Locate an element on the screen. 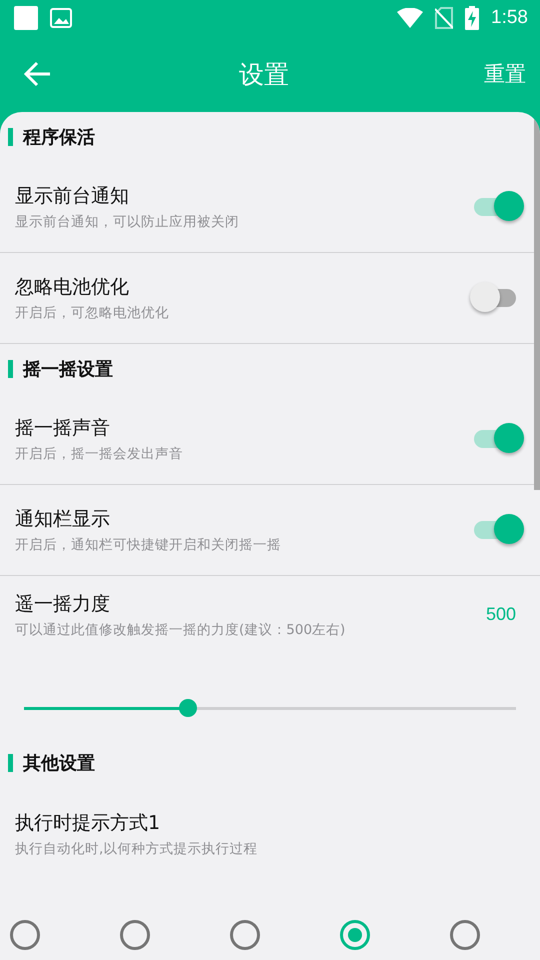 The width and height of the screenshot is (540, 960). setting-title: 遥一摇力度 is located at coordinates (63, 604).